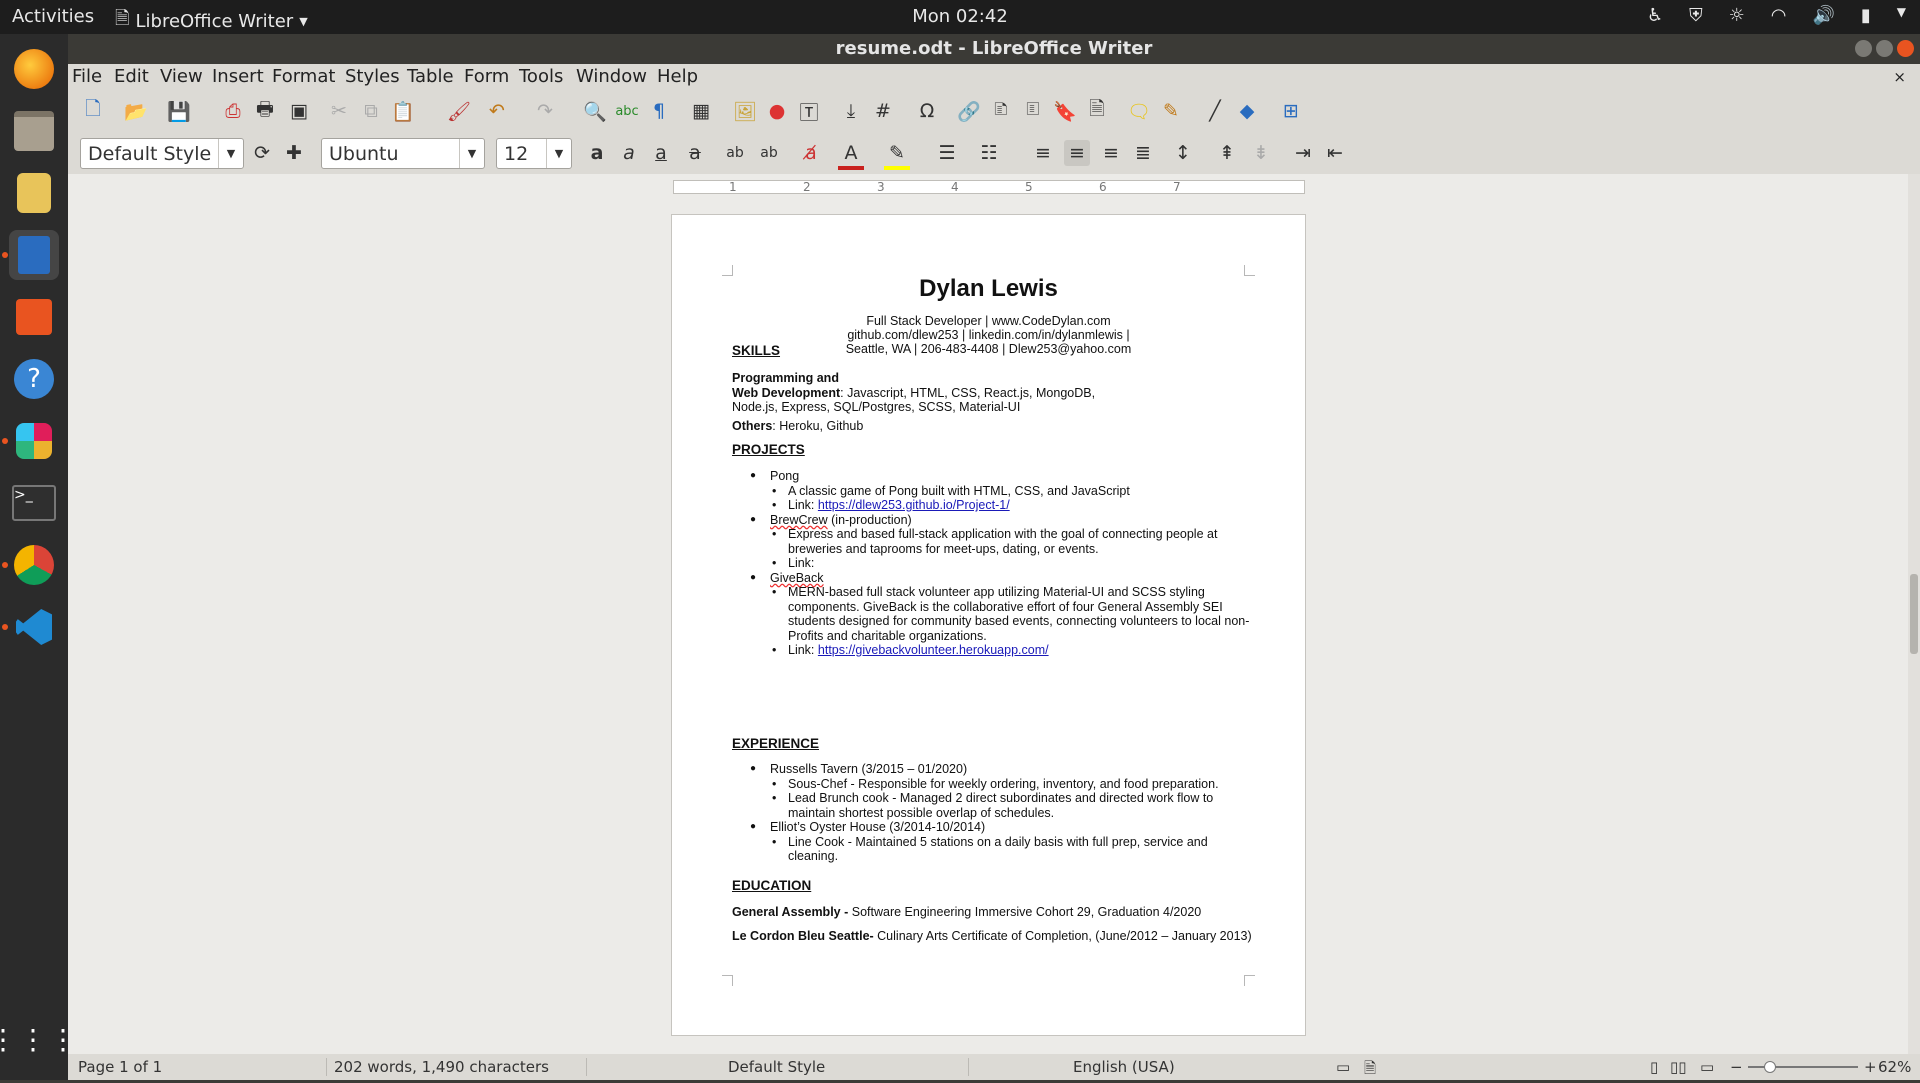 This screenshot has width=1920, height=1083. What do you see at coordinates (1247, 111) in the screenshot?
I see `basic-shapes-icon: ◆` at bounding box center [1247, 111].